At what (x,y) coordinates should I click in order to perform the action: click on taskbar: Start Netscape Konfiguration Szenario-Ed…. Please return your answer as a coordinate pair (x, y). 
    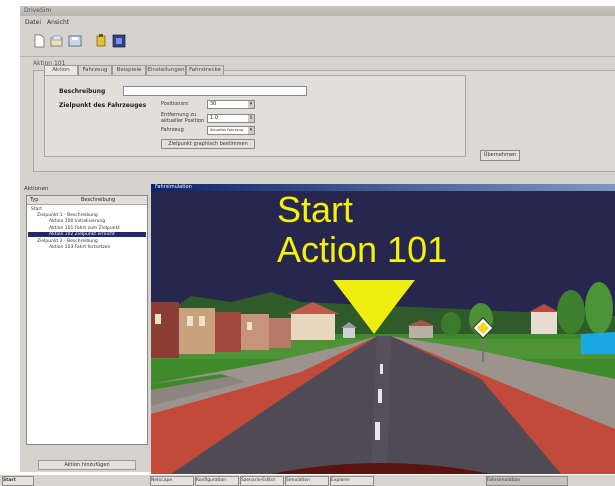
    Looking at the image, I should click on (307, 480).